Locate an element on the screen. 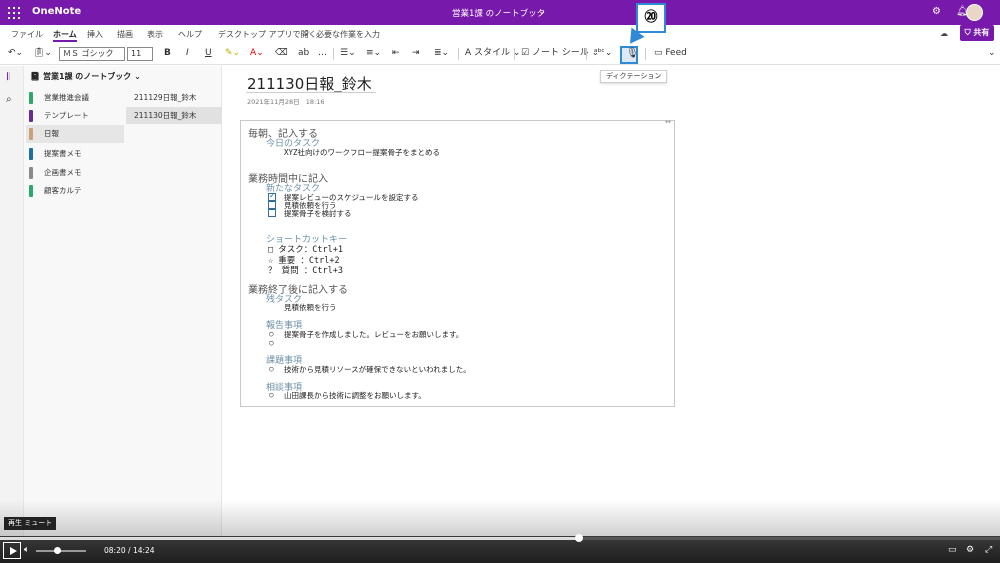 The height and width of the screenshot is (563, 1000). app-name: OneNote is located at coordinates (56, 11).